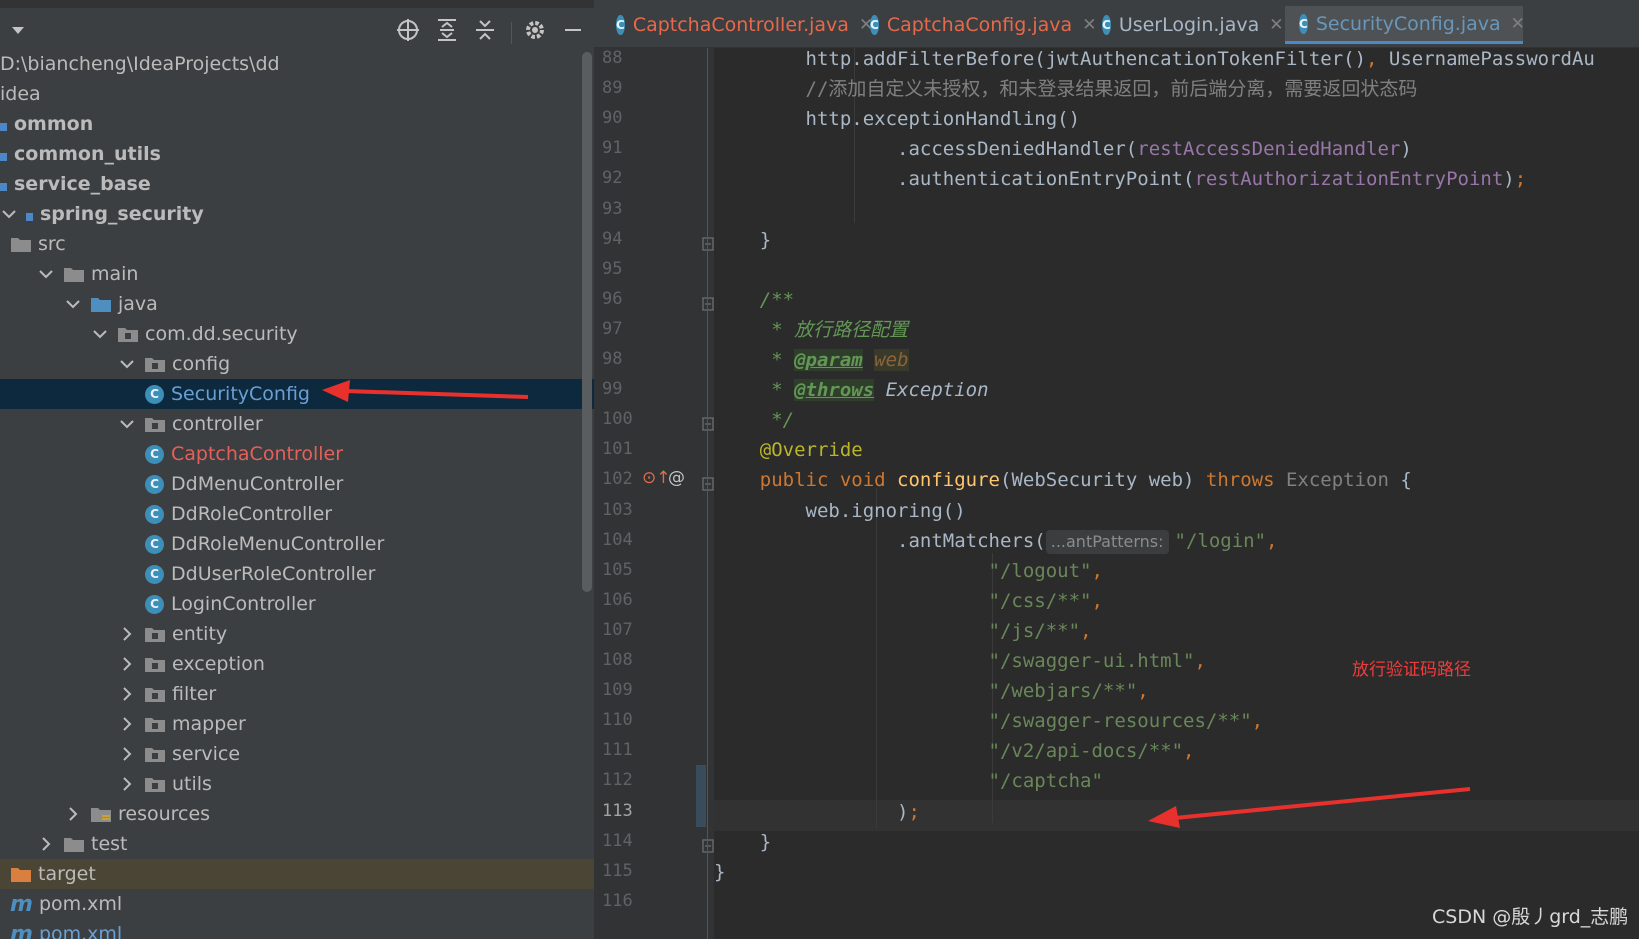 This screenshot has height=939, width=1639. I want to click on tree-item: idea, so click(297, 94).